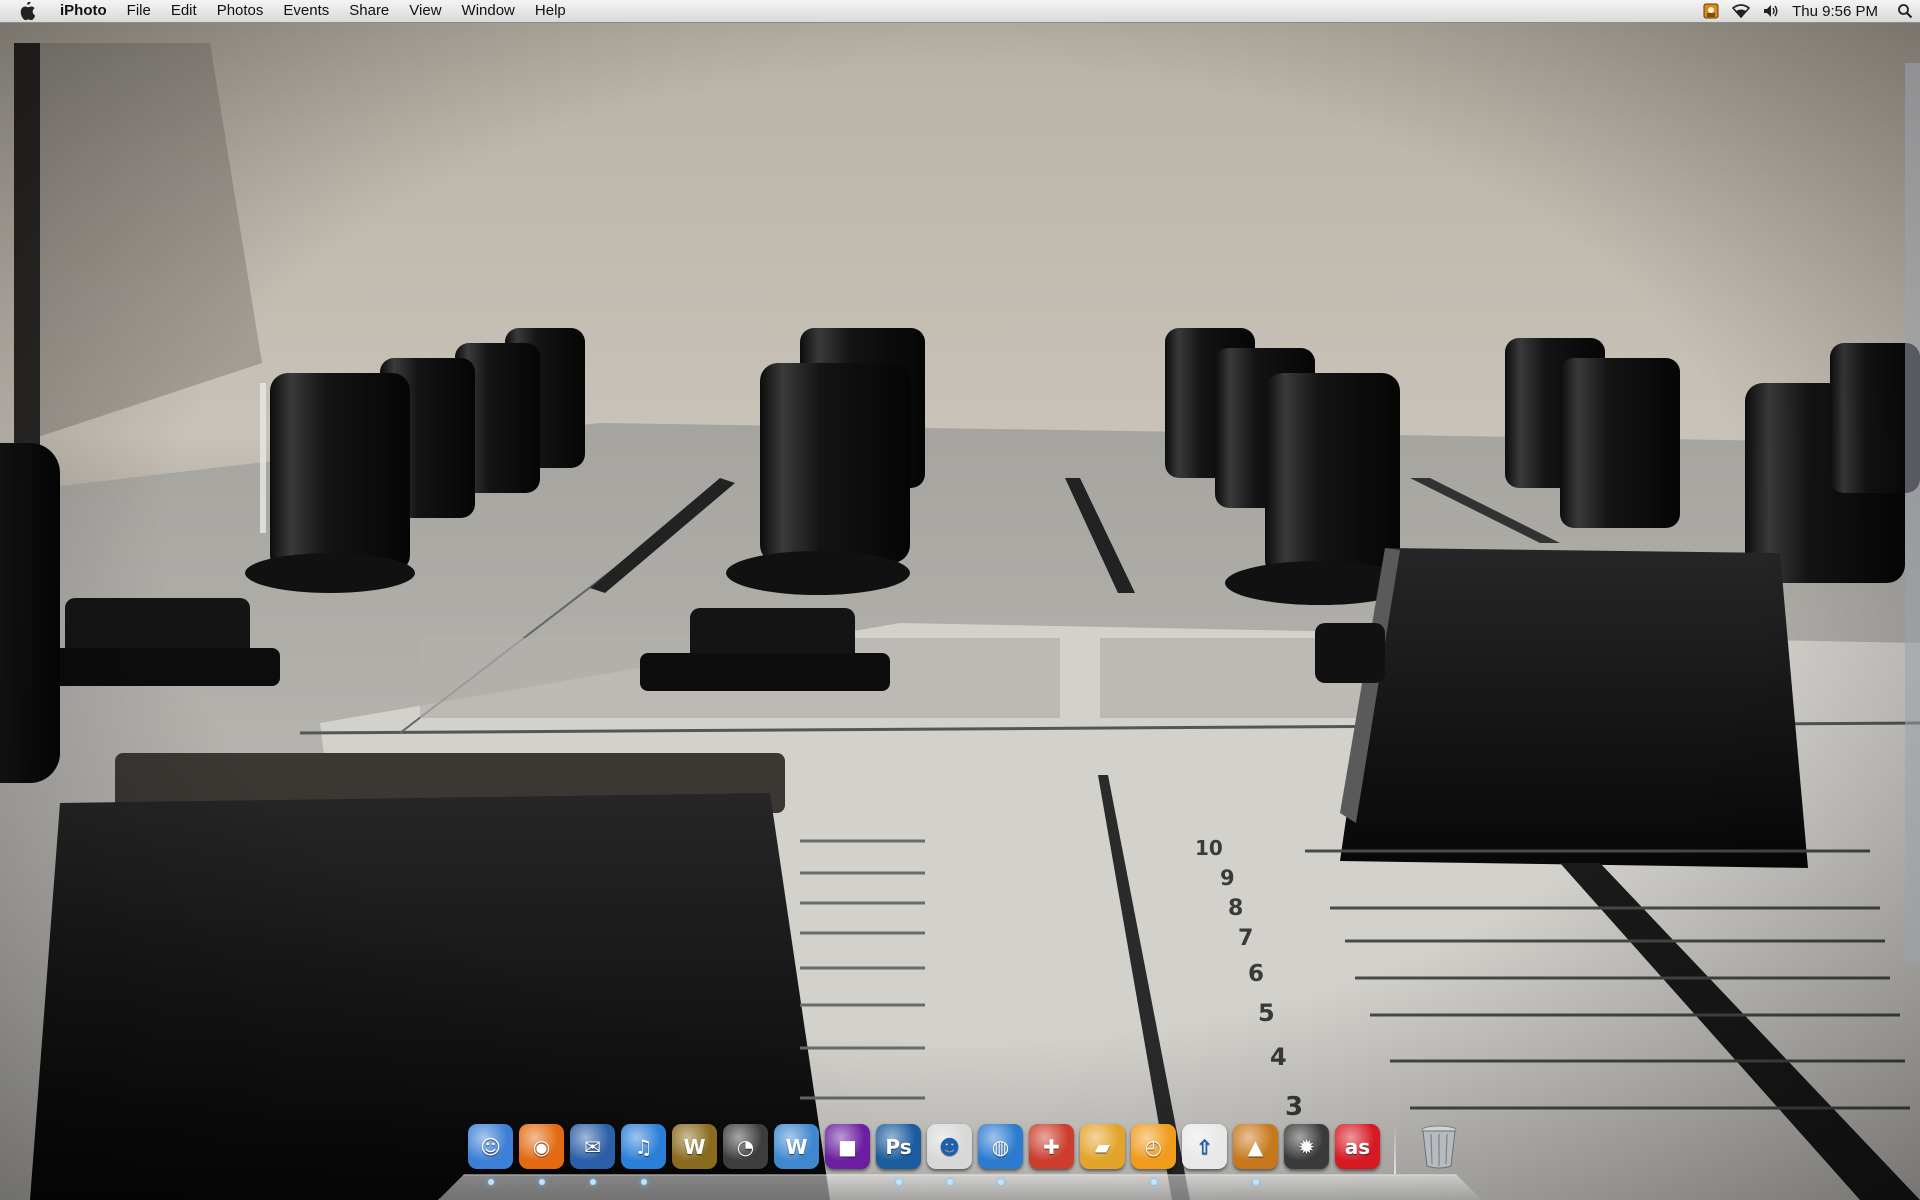  I want to click on menu-extras: Thu 9:56 PM, so click(1808, 11).